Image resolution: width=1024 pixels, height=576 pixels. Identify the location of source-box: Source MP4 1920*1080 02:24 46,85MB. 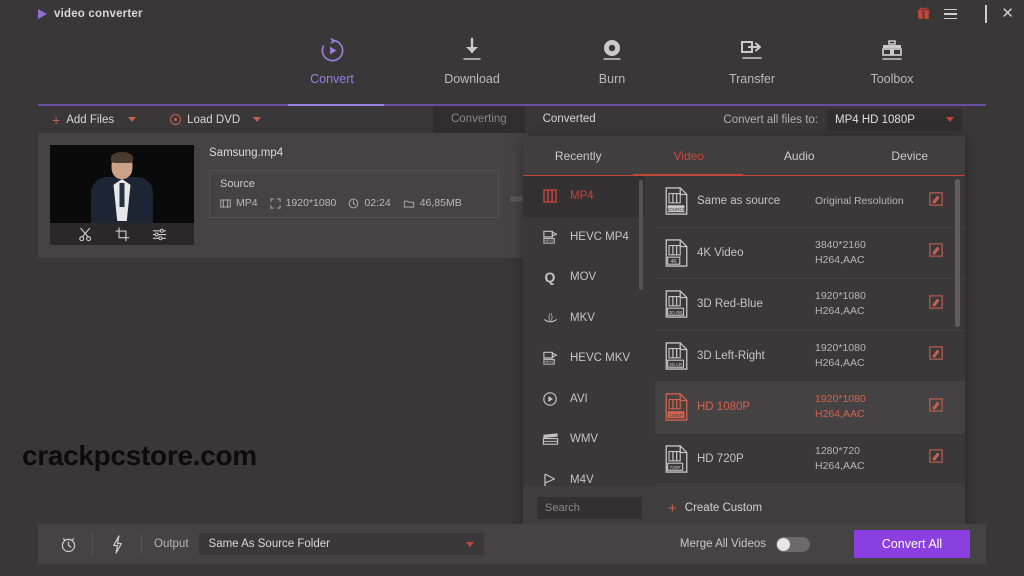
(354, 194).